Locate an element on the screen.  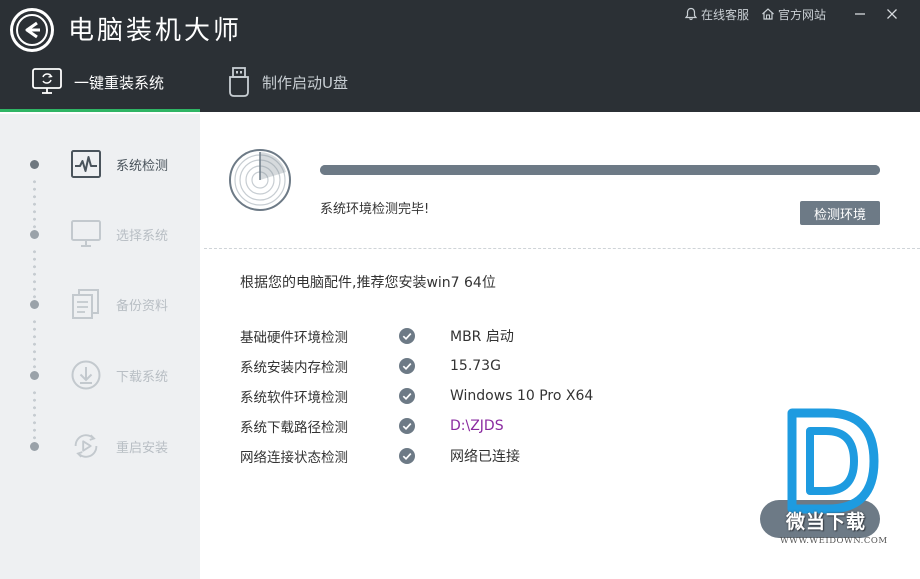
detection-status-text: 系统环境检测完毕! is located at coordinates (375, 209).